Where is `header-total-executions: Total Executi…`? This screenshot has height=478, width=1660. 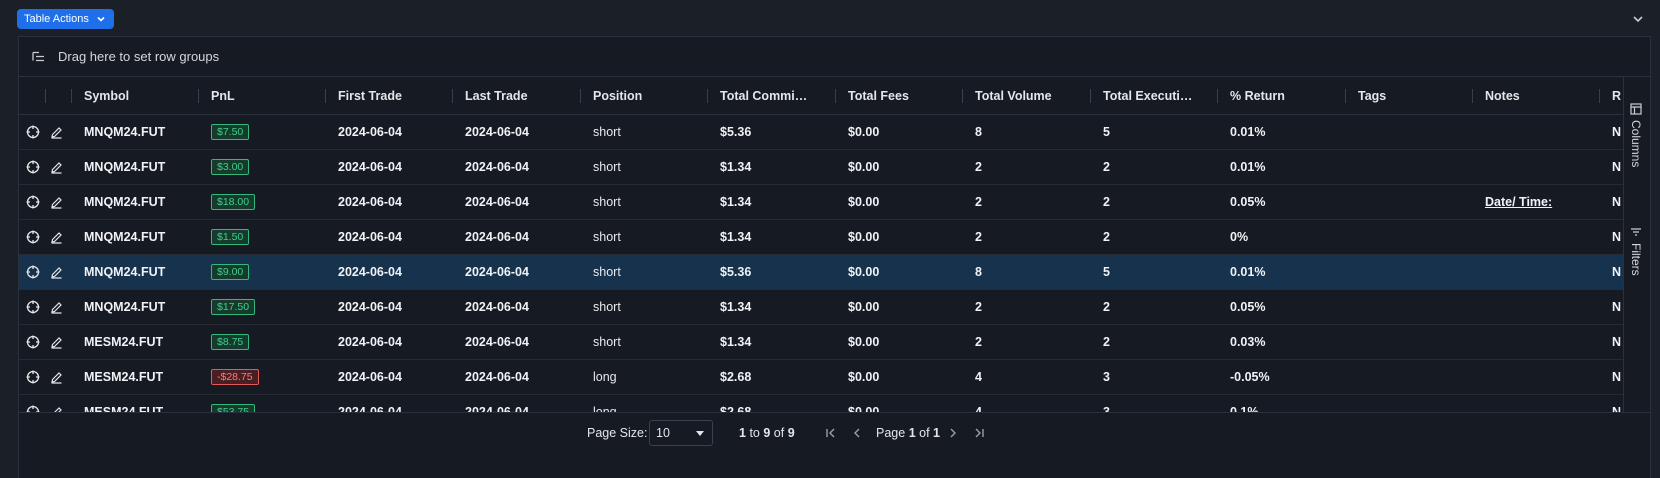 header-total-executions: Total Executi… is located at coordinates (1153, 95).